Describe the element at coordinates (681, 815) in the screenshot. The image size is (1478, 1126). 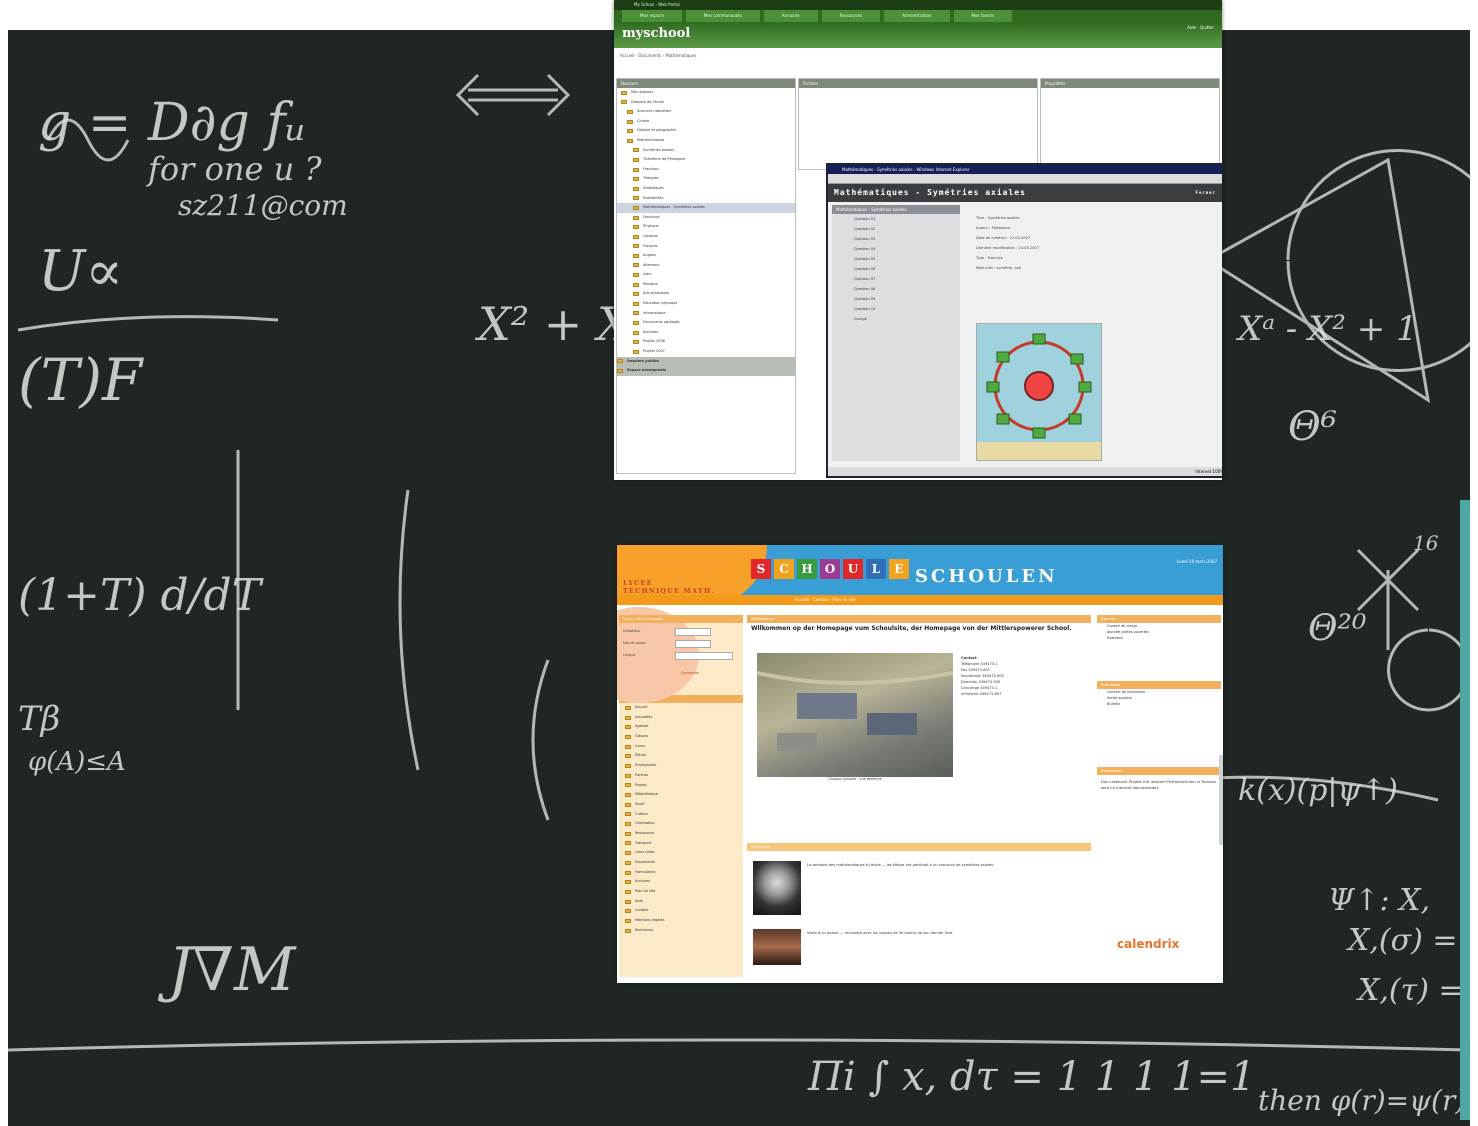
I see `nav-item: Culture` at that location.